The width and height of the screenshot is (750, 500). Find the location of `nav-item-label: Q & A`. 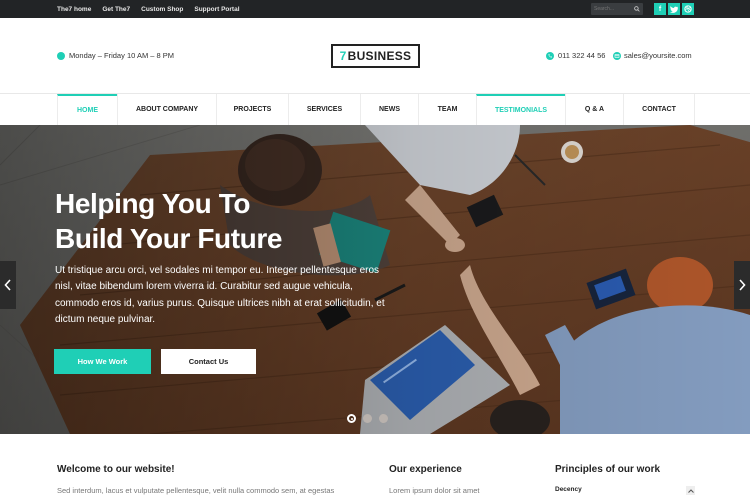

nav-item-label: Q & A is located at coordinates (594, 109).